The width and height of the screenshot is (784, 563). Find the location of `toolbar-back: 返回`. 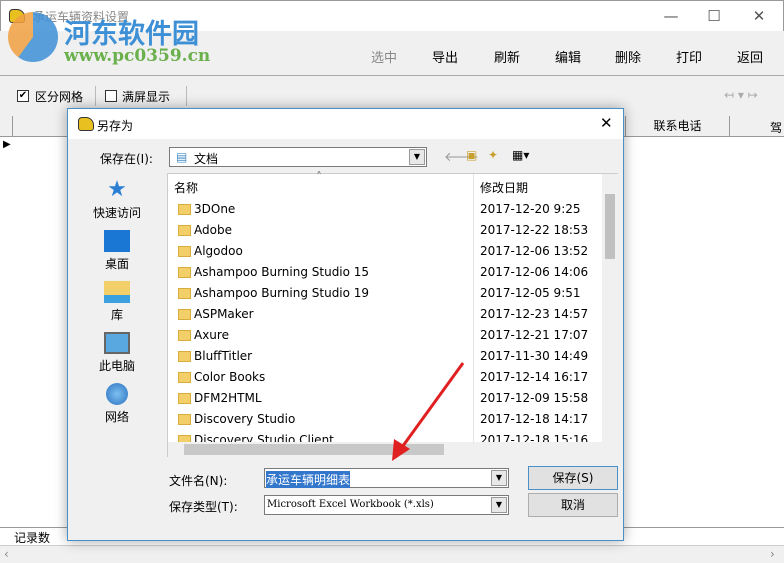

toolbar-back: 返回 is located at coordinates (750, 56).